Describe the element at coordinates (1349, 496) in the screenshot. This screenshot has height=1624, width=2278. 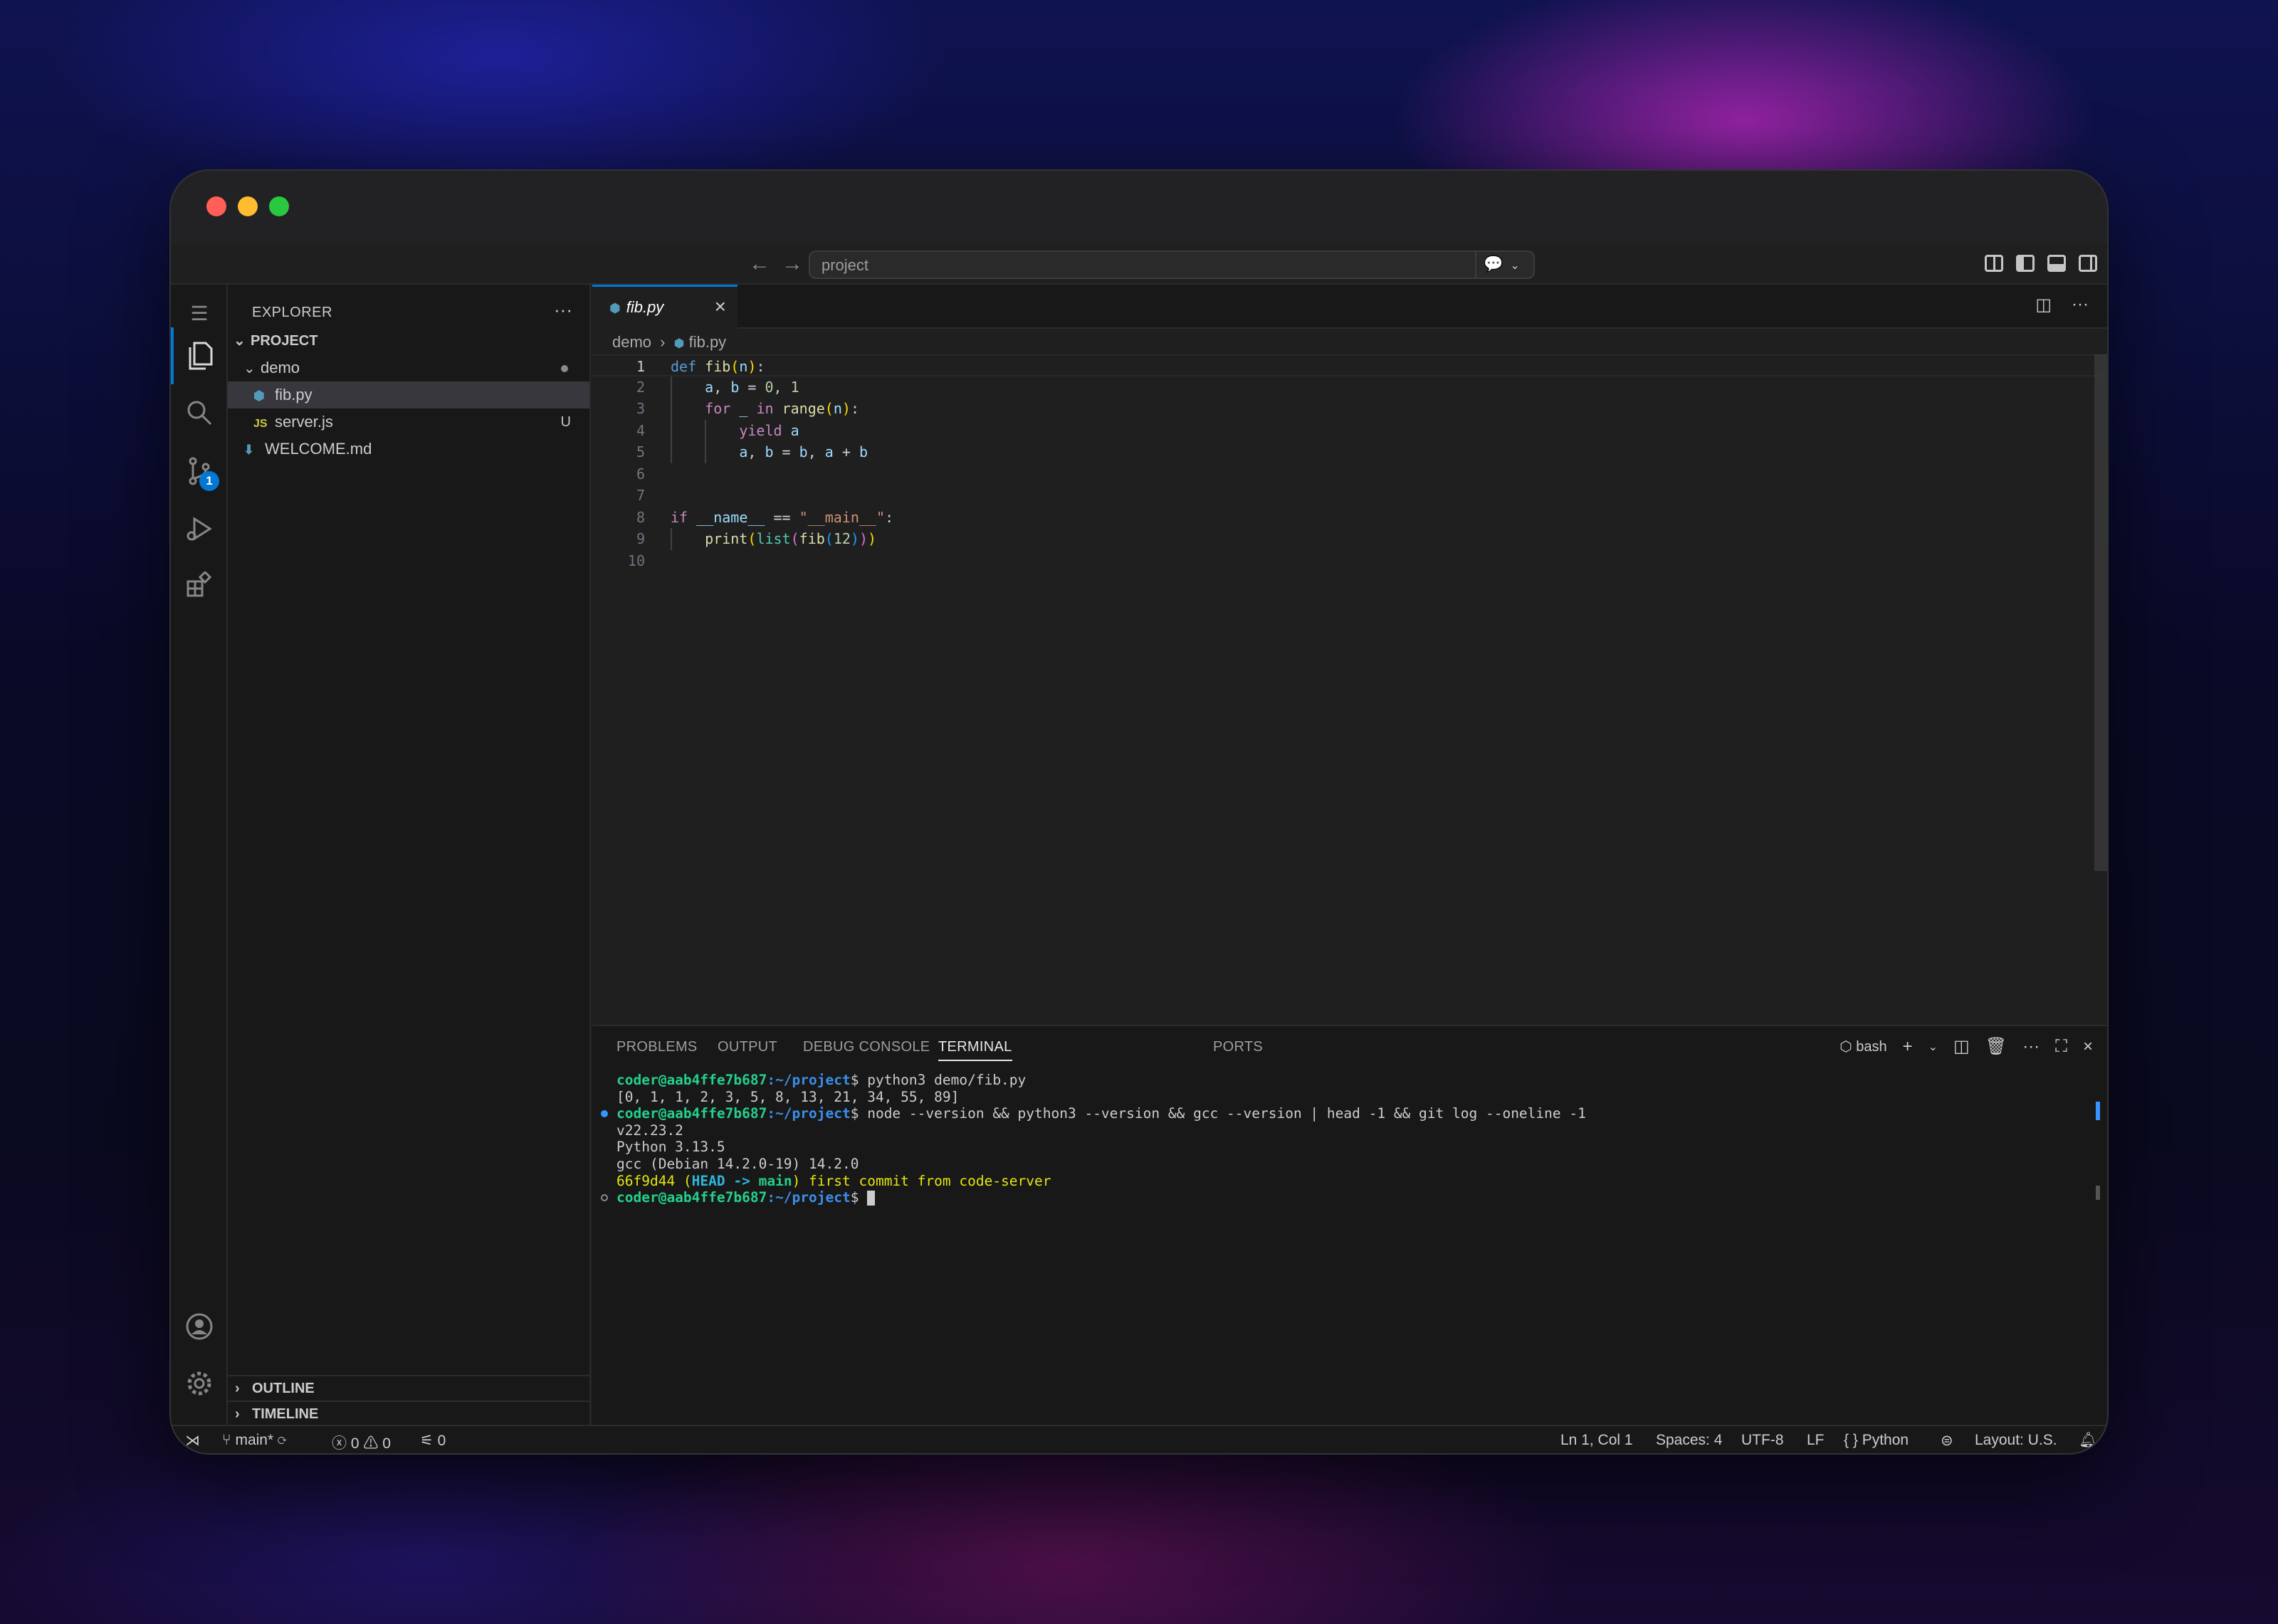
I see `code-line: 7` at that location.